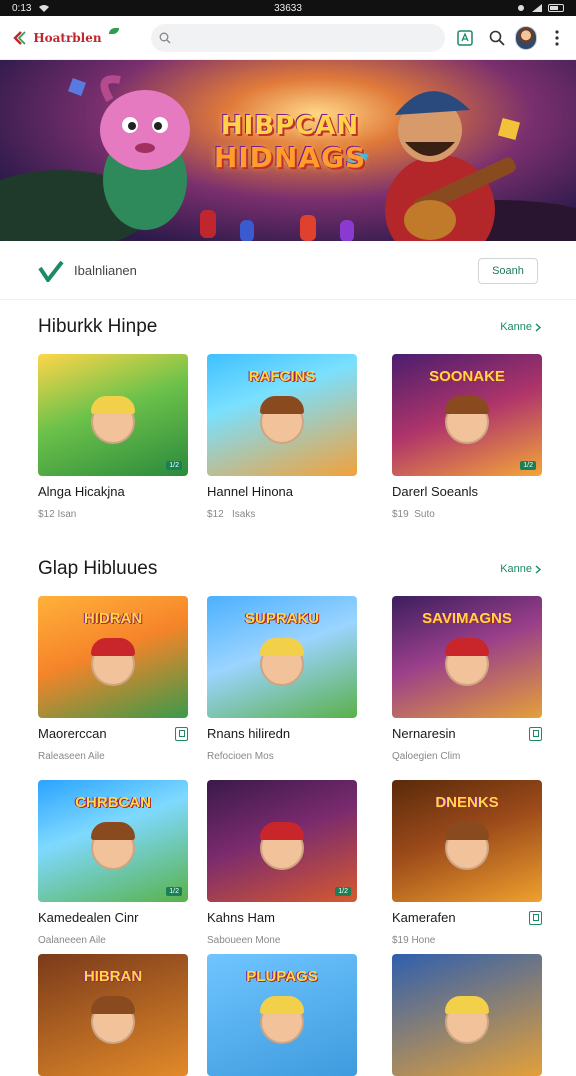  I want to click on thumbnail-title: HIDRAN, so click(113, 618).